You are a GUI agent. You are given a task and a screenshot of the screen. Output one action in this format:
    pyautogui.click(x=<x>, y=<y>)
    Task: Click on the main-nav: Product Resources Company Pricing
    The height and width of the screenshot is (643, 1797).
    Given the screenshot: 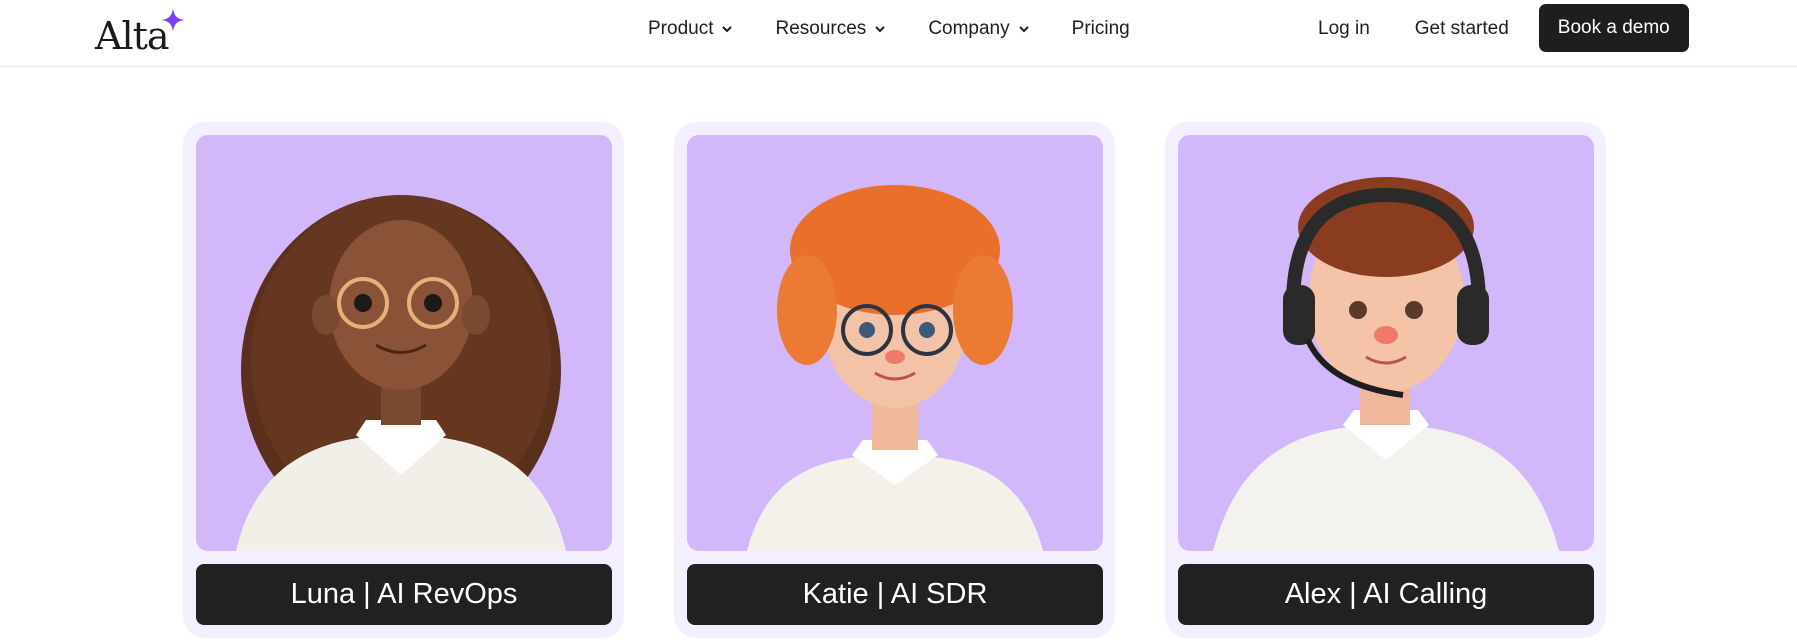 What is the action you would take?
    pyautogui.click(x=889, y=29)
    